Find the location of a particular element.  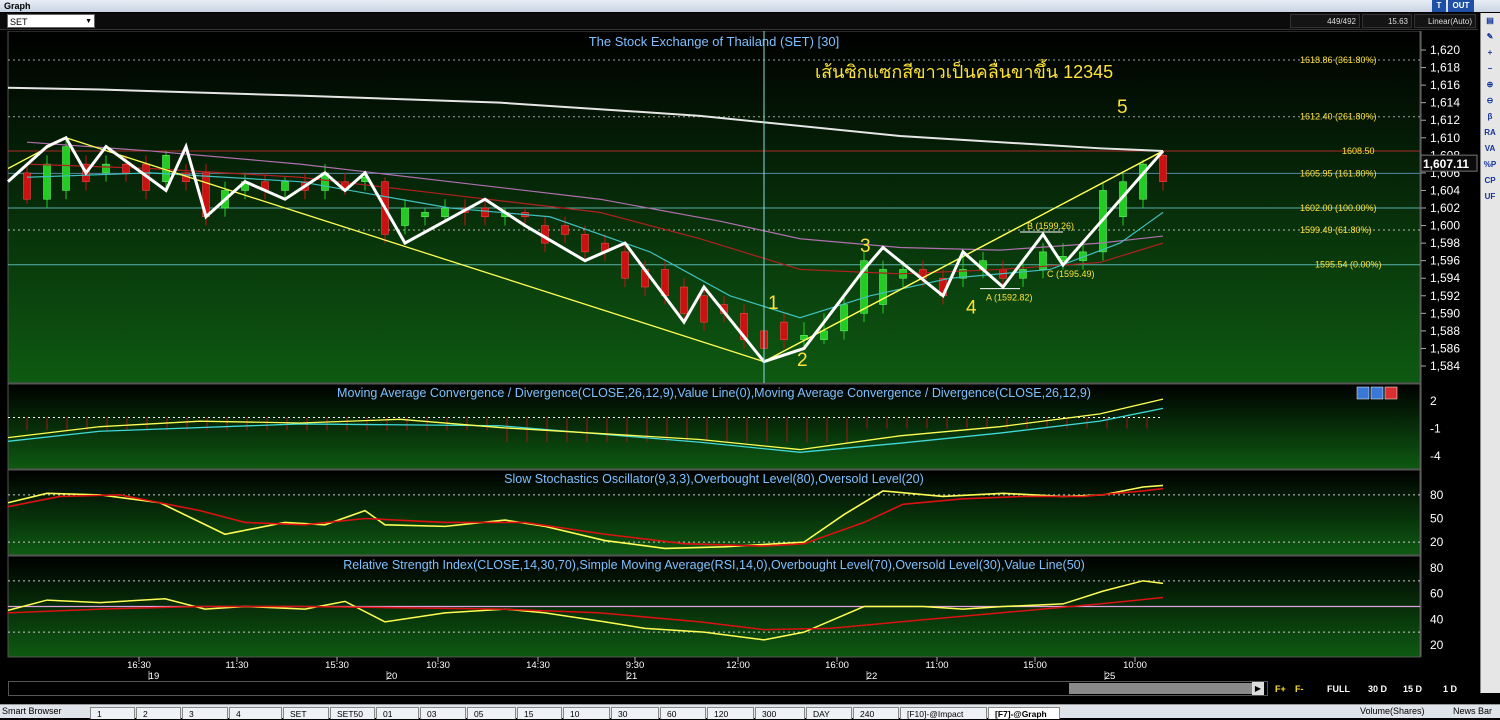

bottom-tab: 1 is located at coordinates (112, 713).